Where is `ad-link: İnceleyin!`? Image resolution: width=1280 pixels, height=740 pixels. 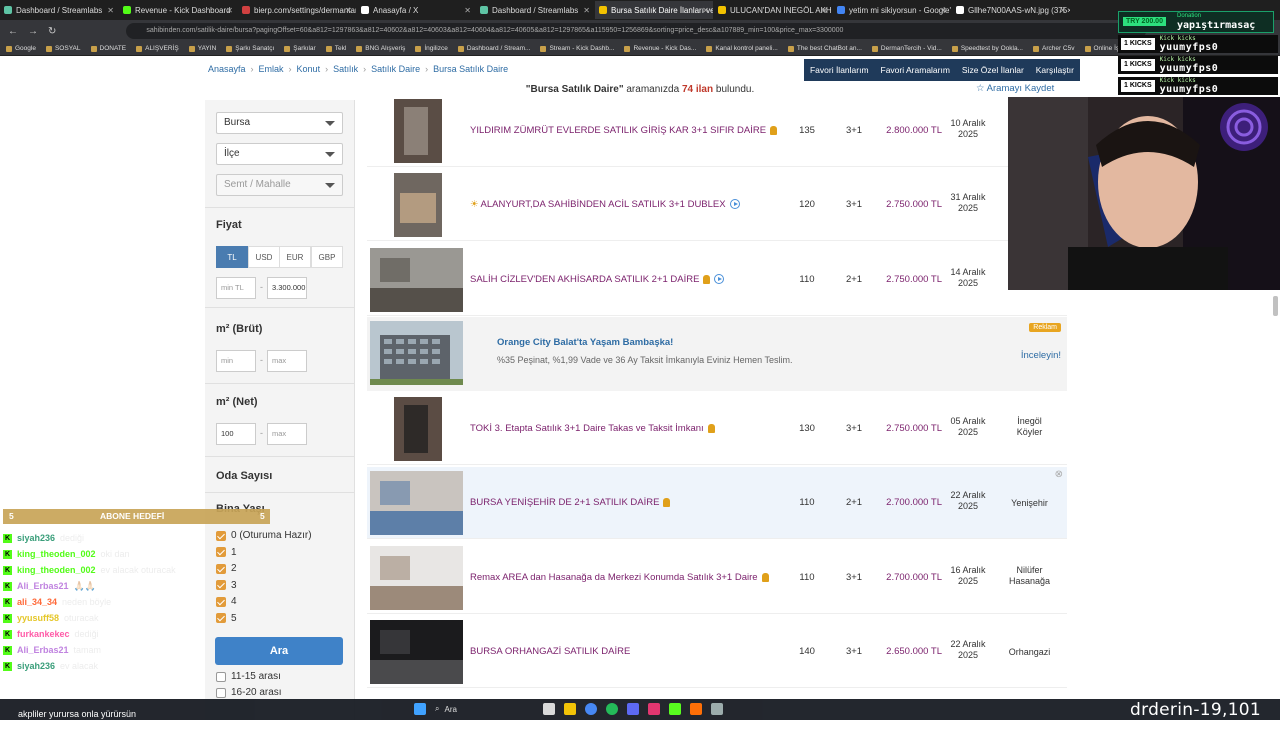 ad-link: İnceleyin! is located at coordinates (1041, 355).